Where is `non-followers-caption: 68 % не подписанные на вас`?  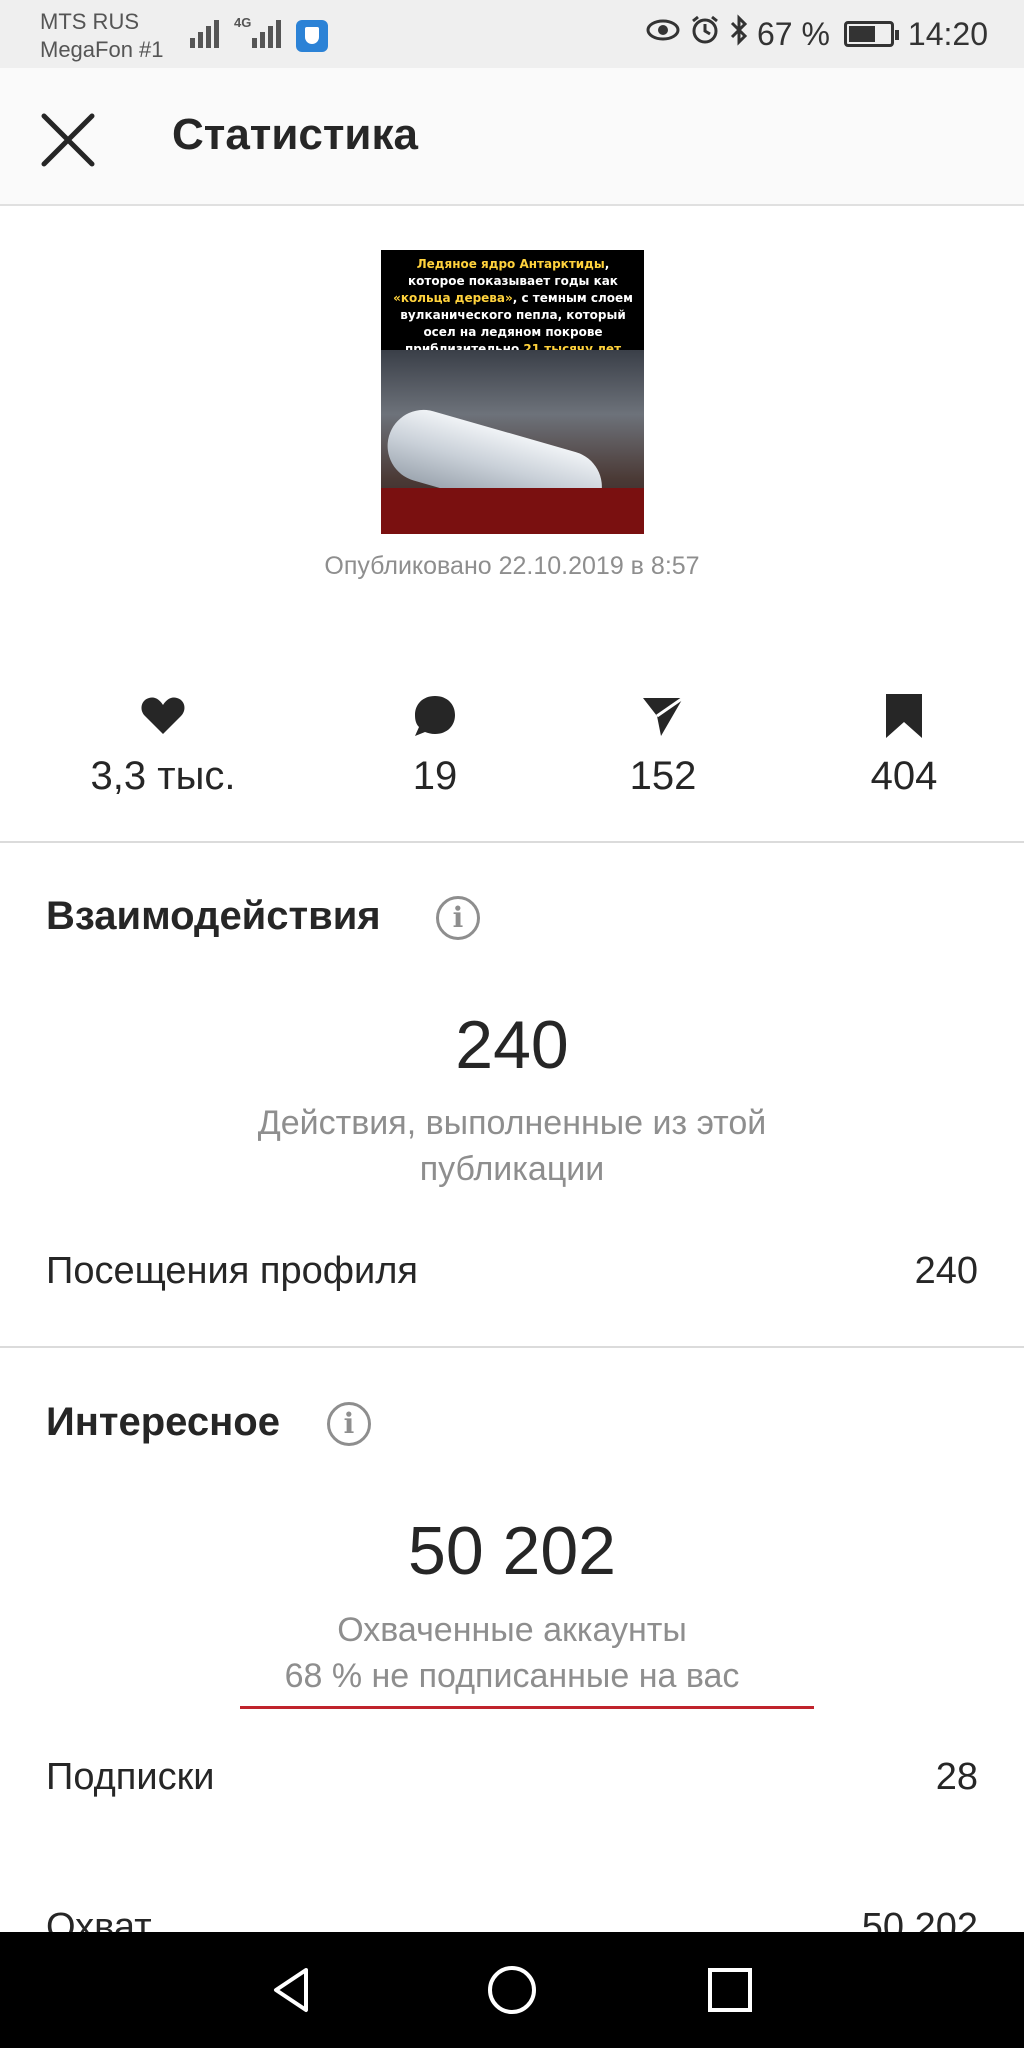 non-followers-caption: 68 % не подписанные на вас is located at coordinates (512, 1676).